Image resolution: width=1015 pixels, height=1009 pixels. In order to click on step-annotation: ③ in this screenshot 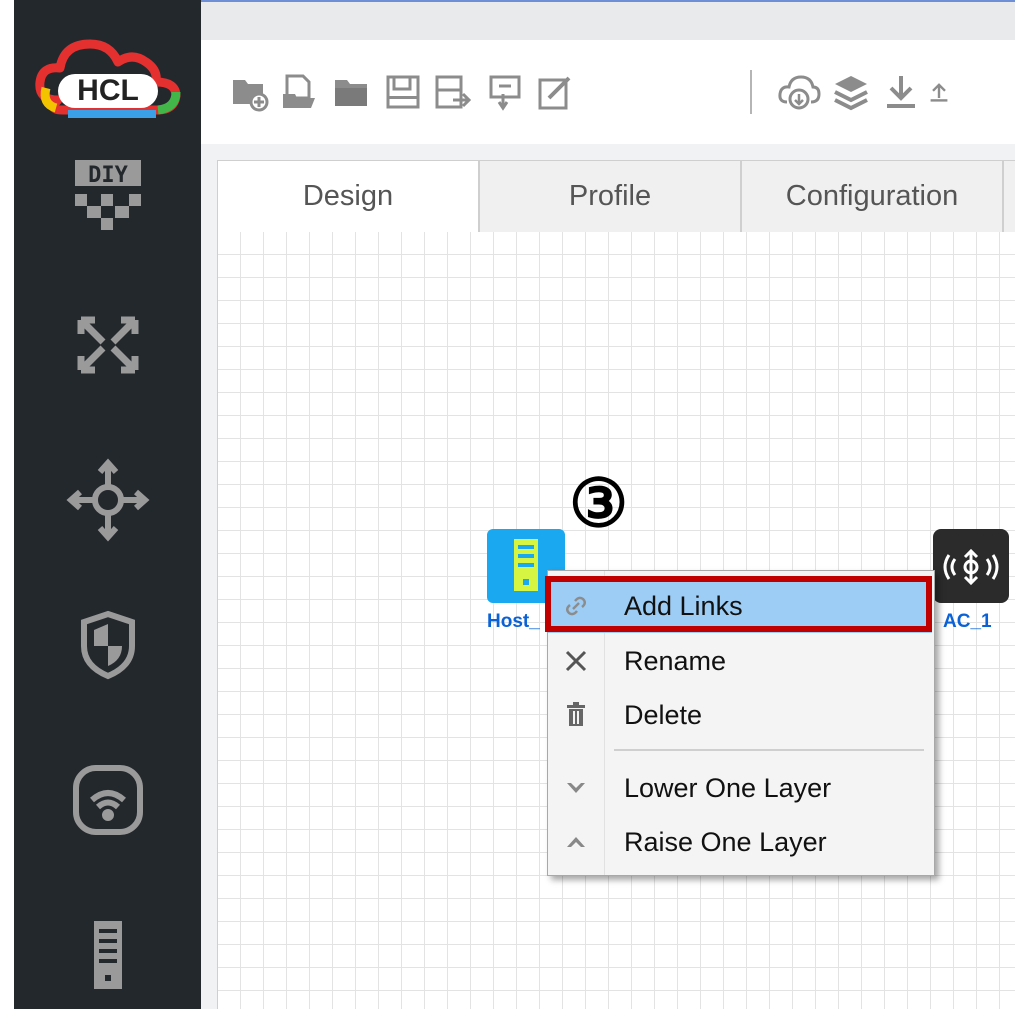, I will do `click(599, 503)`.